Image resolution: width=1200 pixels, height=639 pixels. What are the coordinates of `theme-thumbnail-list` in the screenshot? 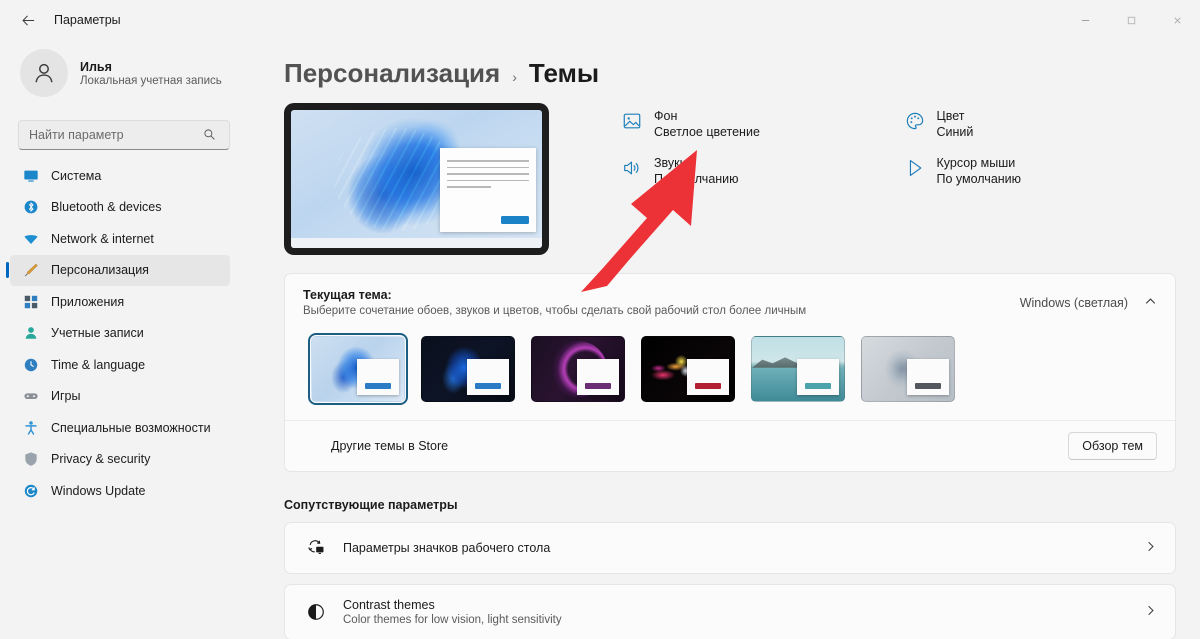 It's located at (730, 375).